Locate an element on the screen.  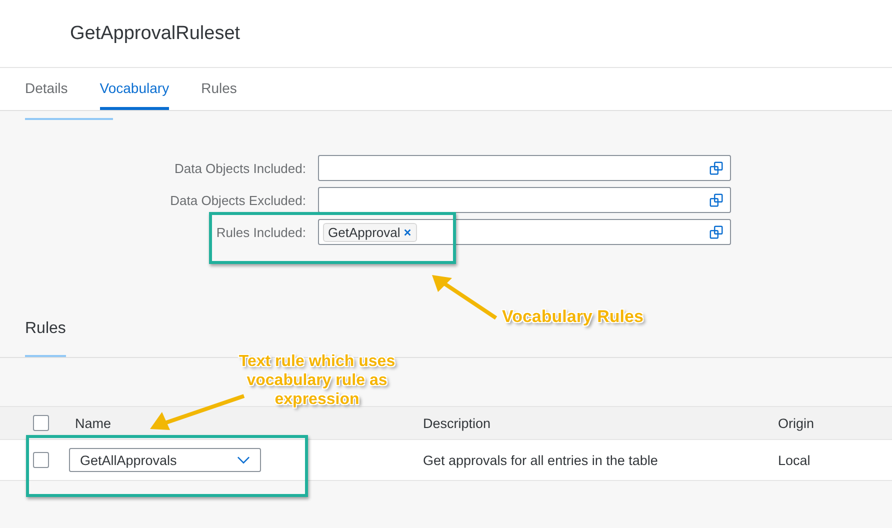
input-field: GetApproval is located at coordinates (524, 232).